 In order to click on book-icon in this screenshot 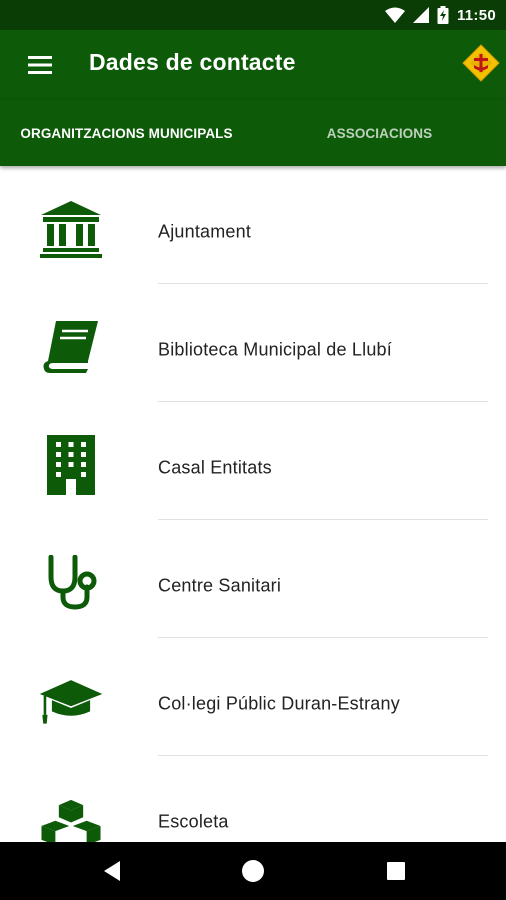, I will do `click(70, 347)`.